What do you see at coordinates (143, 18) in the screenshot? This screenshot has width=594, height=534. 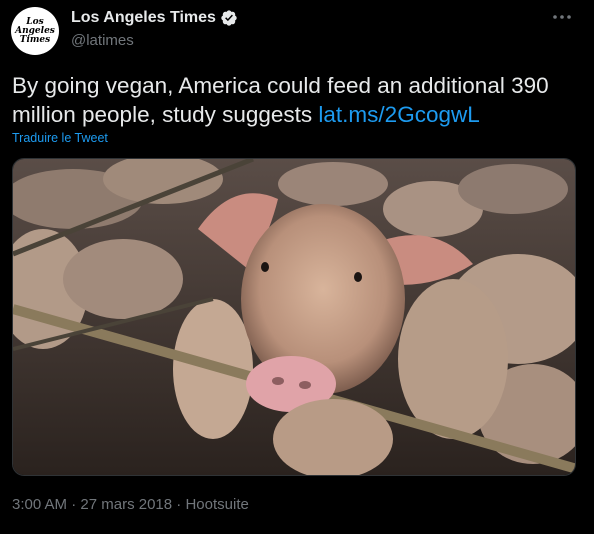 I see `display-name: Los Angeles Times` at bounding box center [143, 18].